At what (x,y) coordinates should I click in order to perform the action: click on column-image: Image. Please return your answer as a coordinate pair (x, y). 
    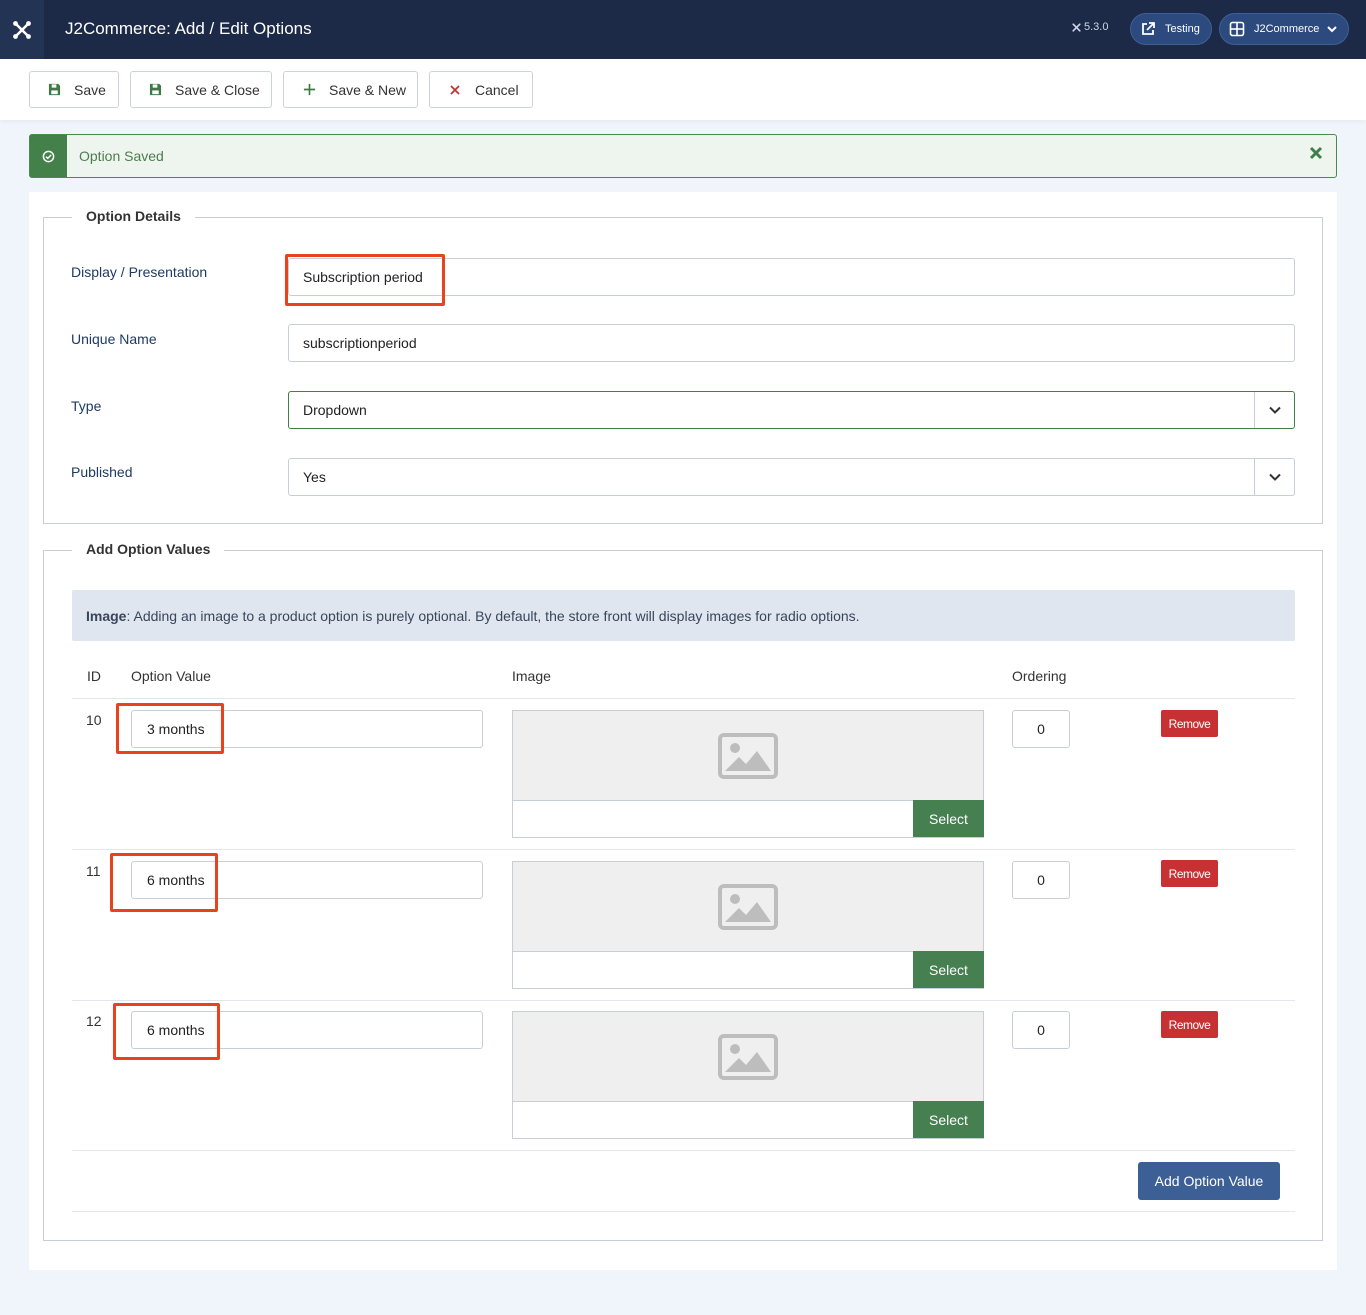
    Looking at the image, I should click on (531, 676).